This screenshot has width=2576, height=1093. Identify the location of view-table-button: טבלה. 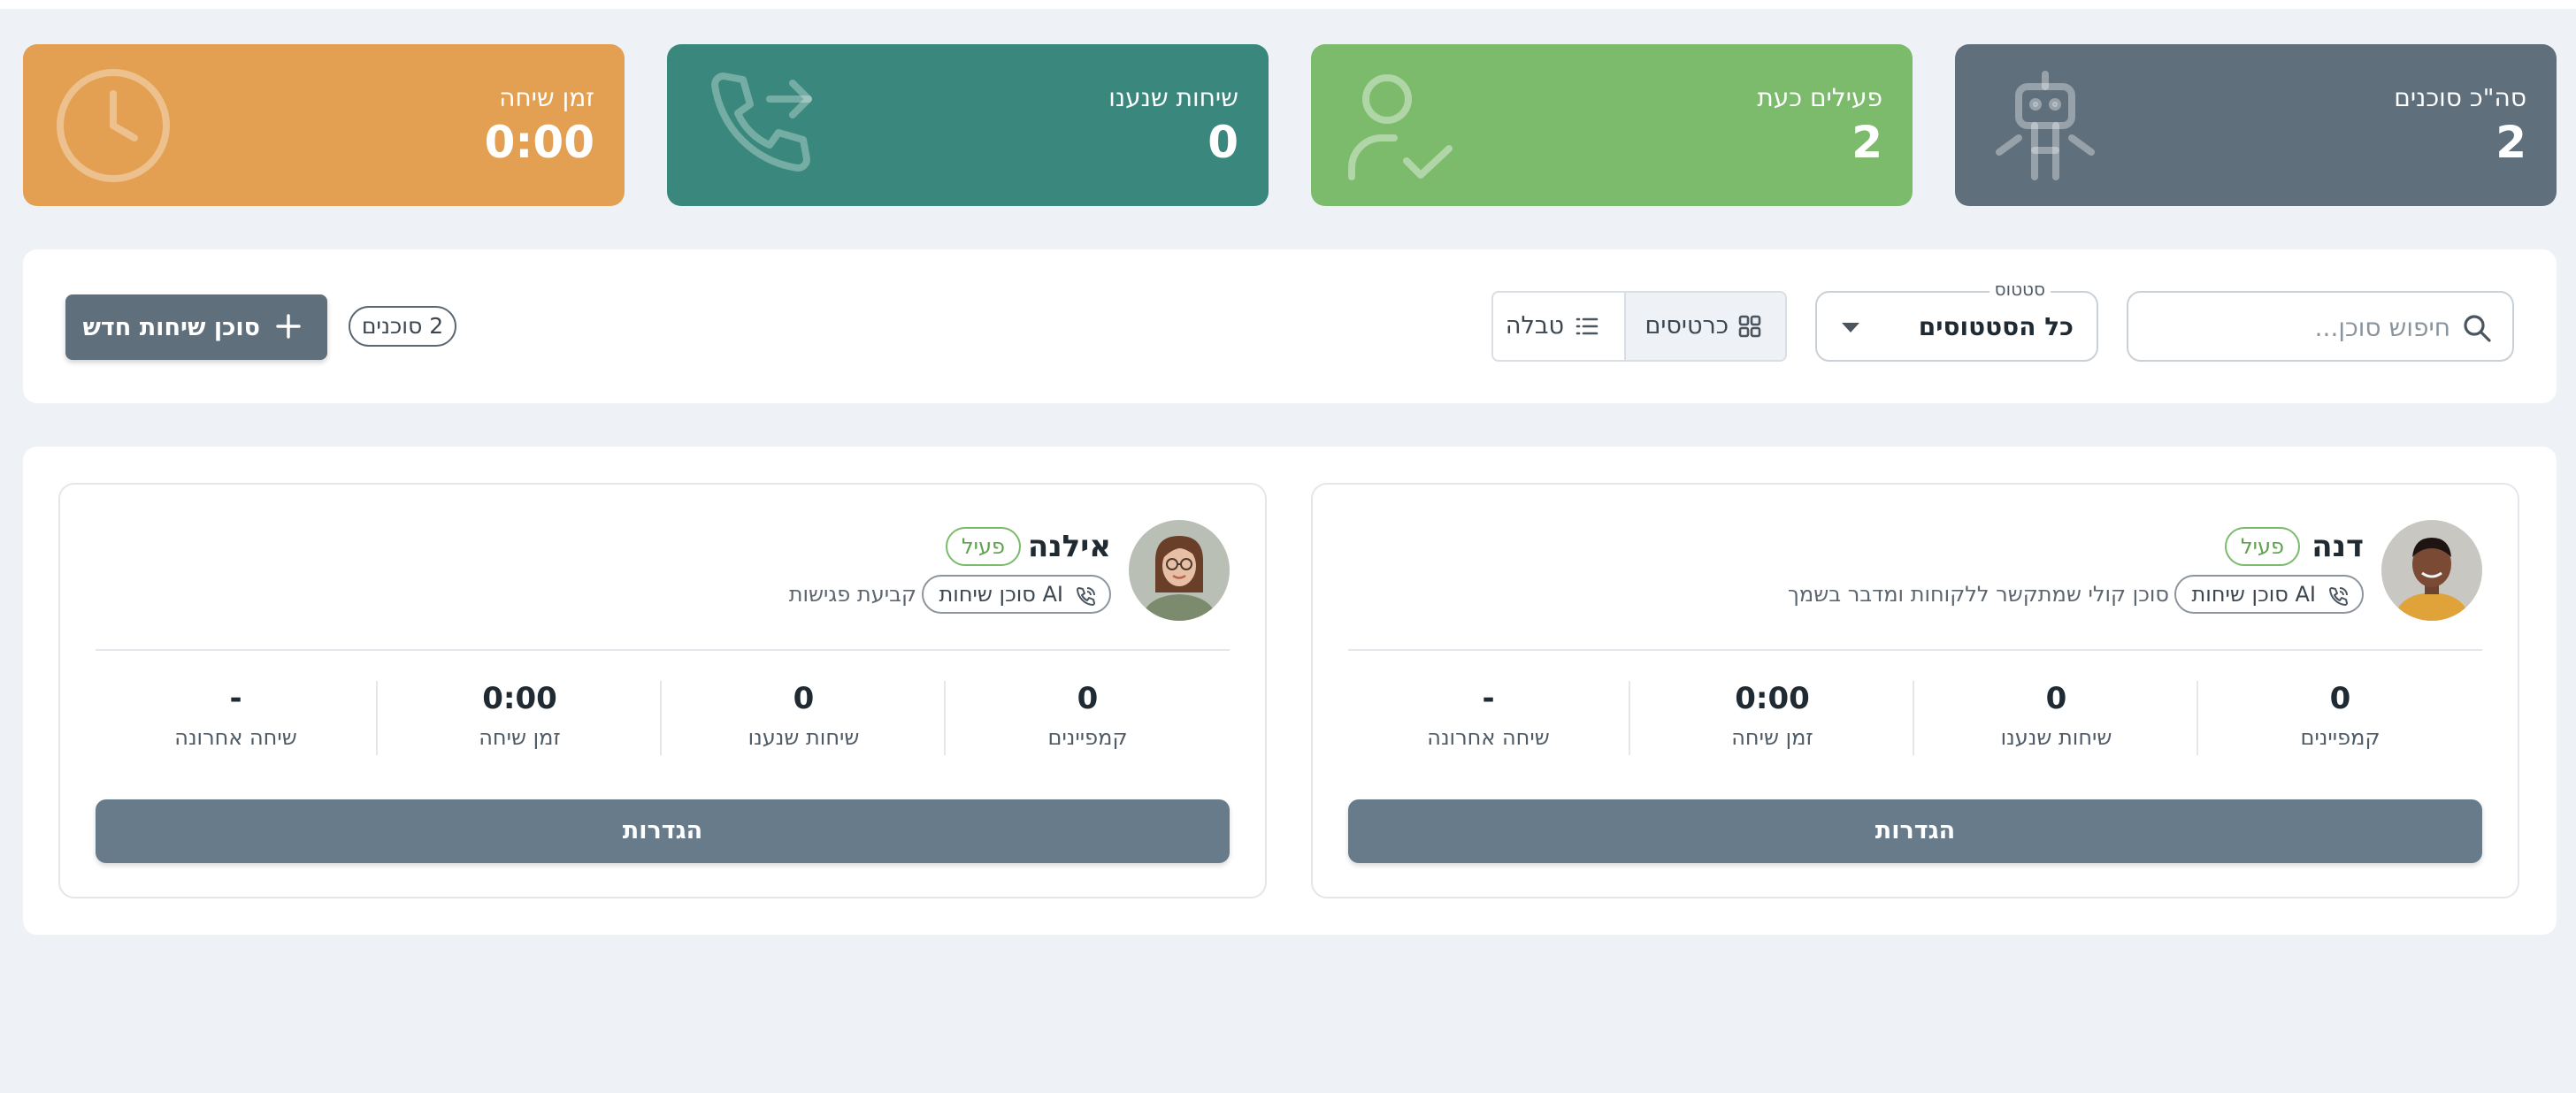
(1559, 326).